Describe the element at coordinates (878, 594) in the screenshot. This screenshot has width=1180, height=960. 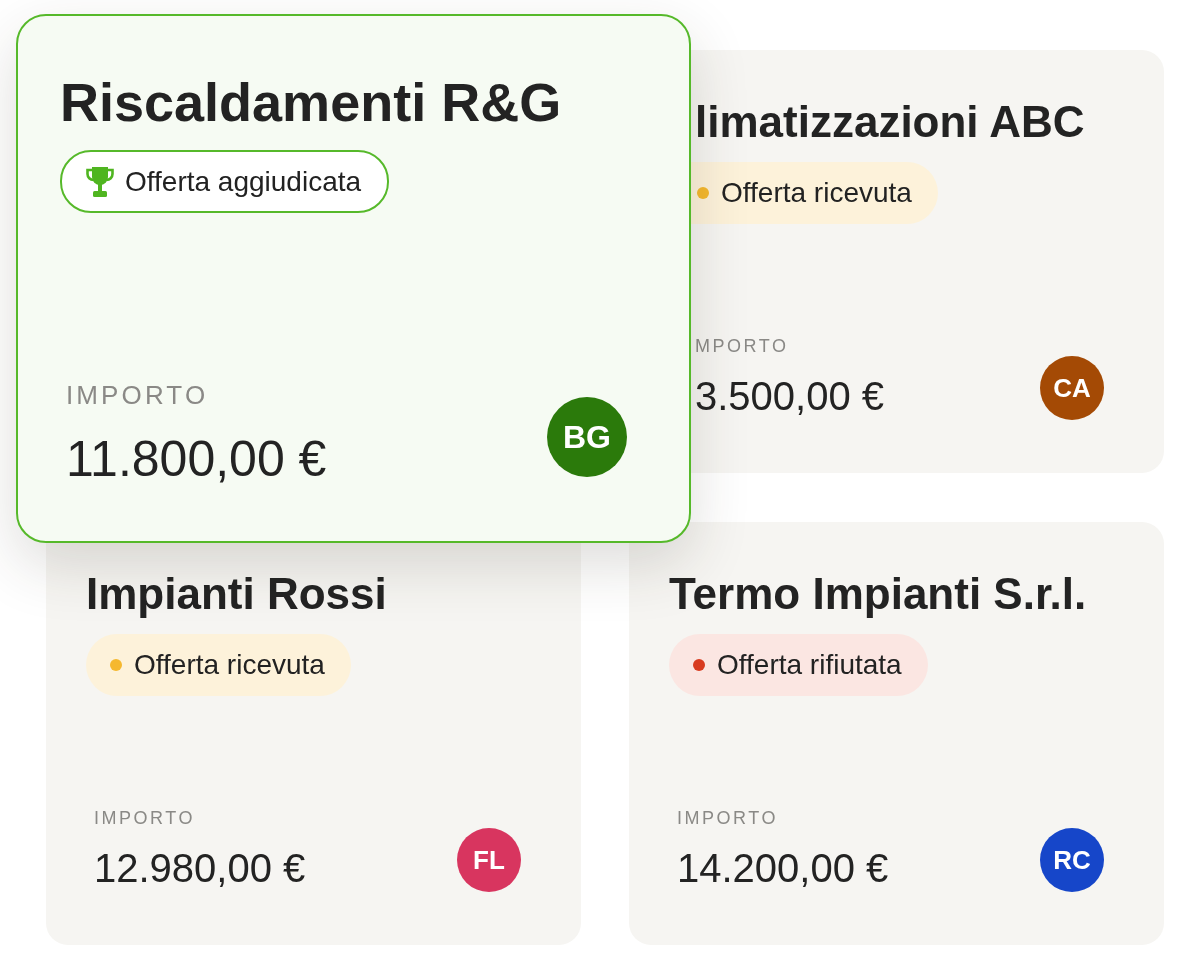
I see `company-name: Termo Impianti S.r.l.` at that location.